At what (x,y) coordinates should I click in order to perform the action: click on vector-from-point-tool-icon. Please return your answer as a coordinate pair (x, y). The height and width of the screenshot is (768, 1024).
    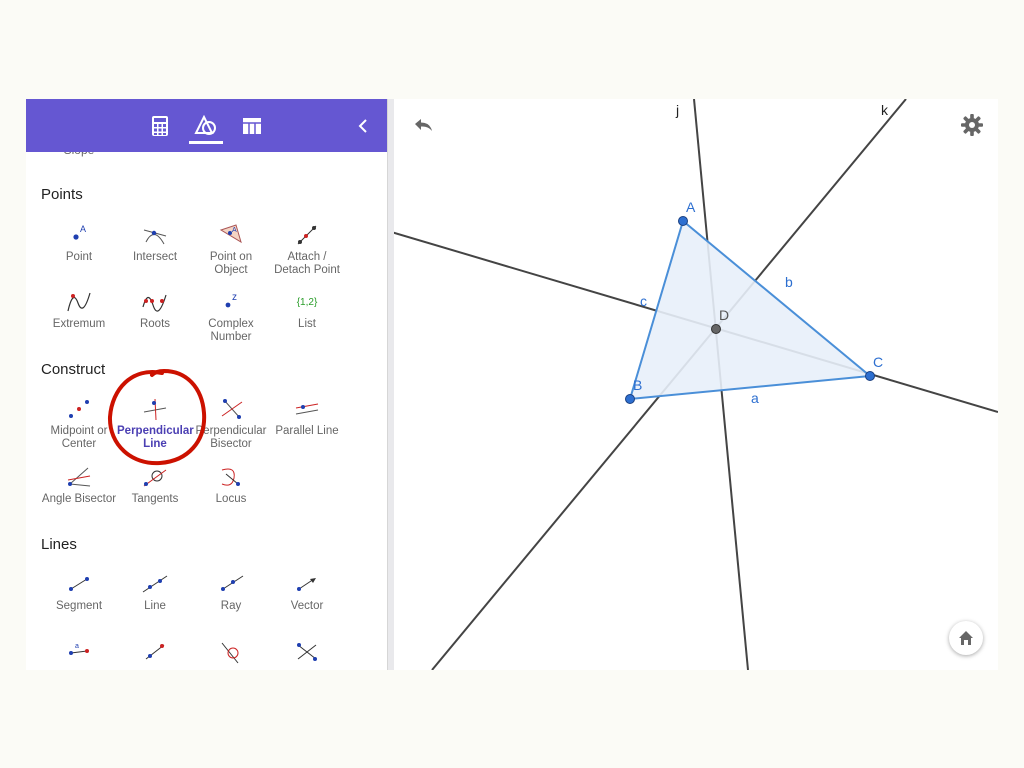
    Looking at the image, I should click on (307, 652).